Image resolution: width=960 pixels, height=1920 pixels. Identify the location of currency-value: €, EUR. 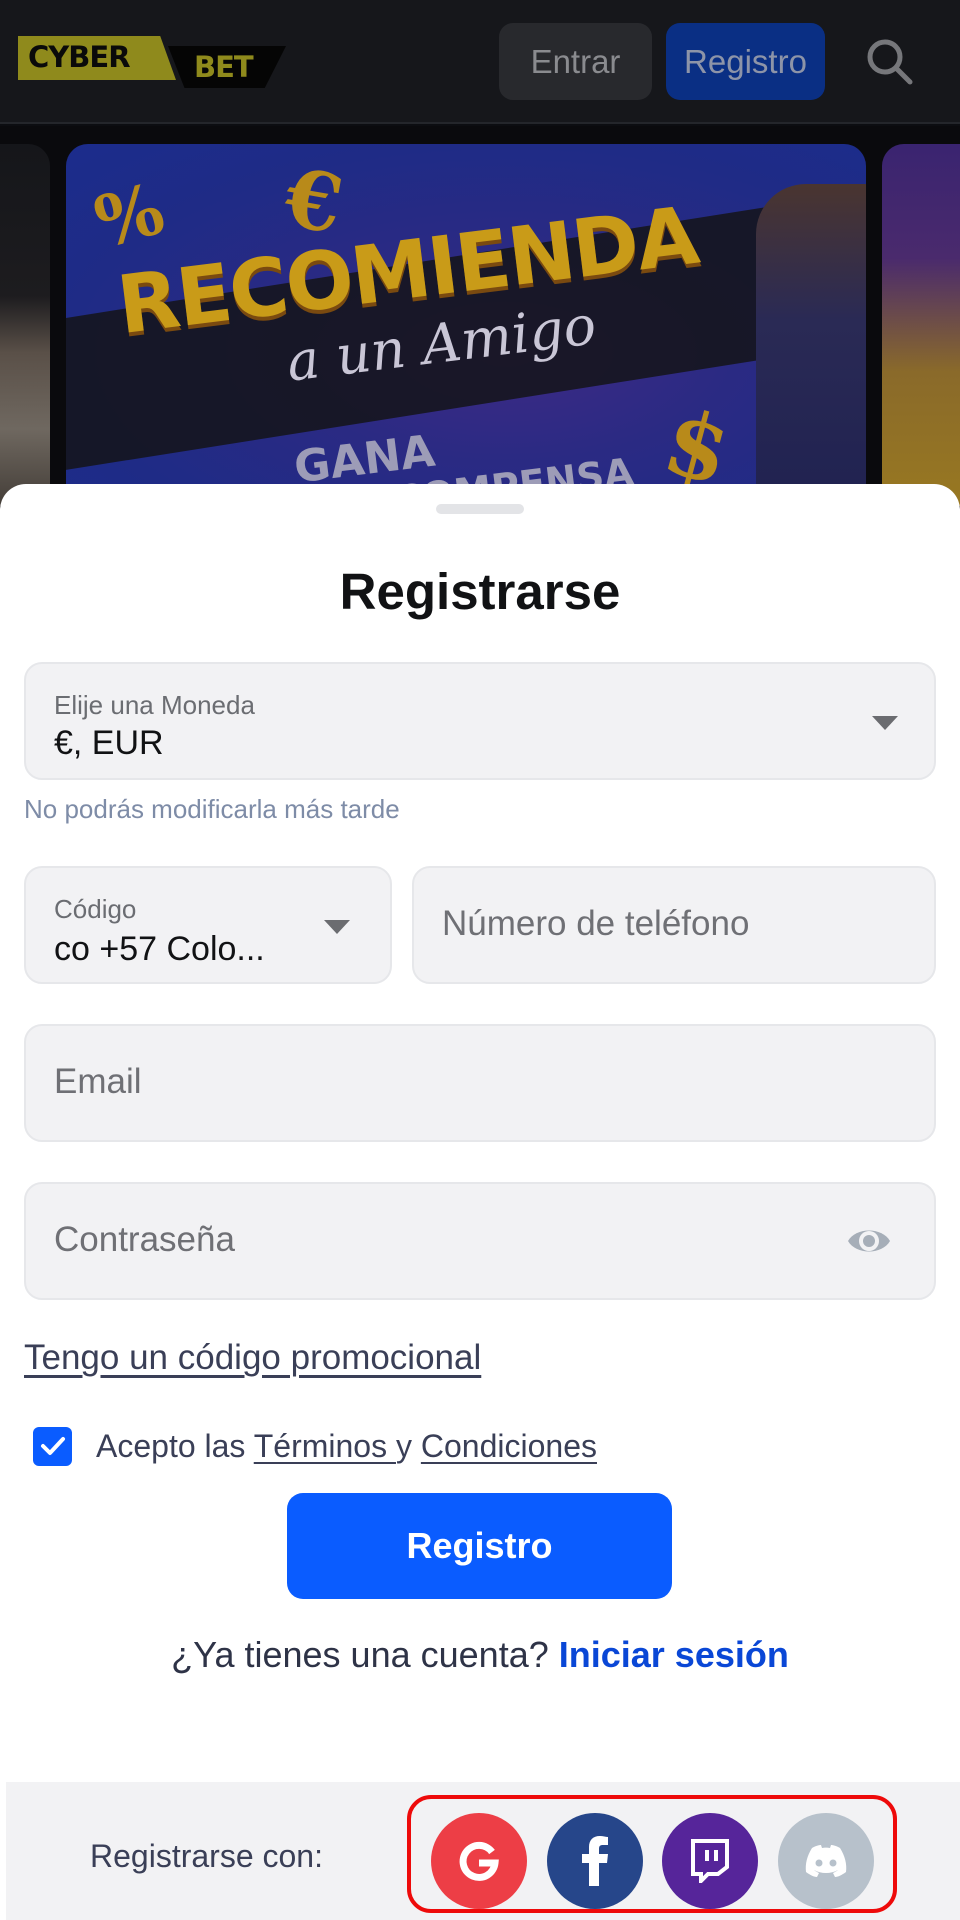
(109, 743).